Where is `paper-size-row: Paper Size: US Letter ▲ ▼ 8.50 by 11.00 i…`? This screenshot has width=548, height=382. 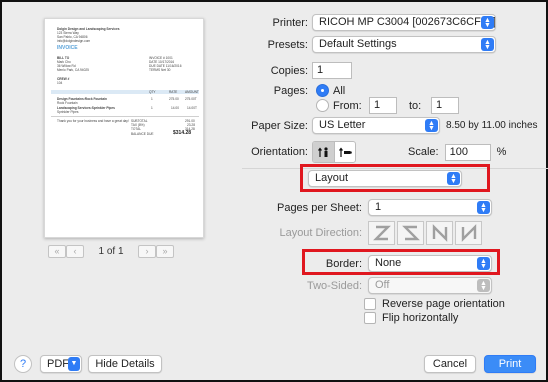
paper-size-row: Paper Size: US Letter ▲ ▼ 8.50 by 11.00 i… is located at coordinates (390, 125).